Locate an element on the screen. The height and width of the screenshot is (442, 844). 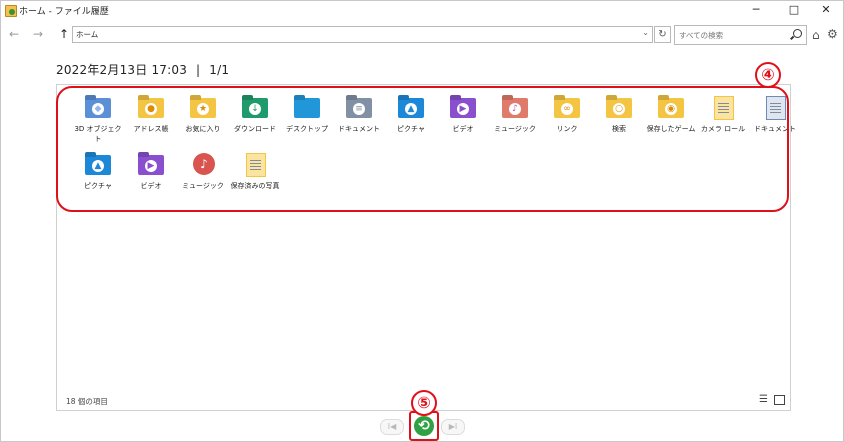
next-version-button: ▶I is located at coordinates (453, 427).